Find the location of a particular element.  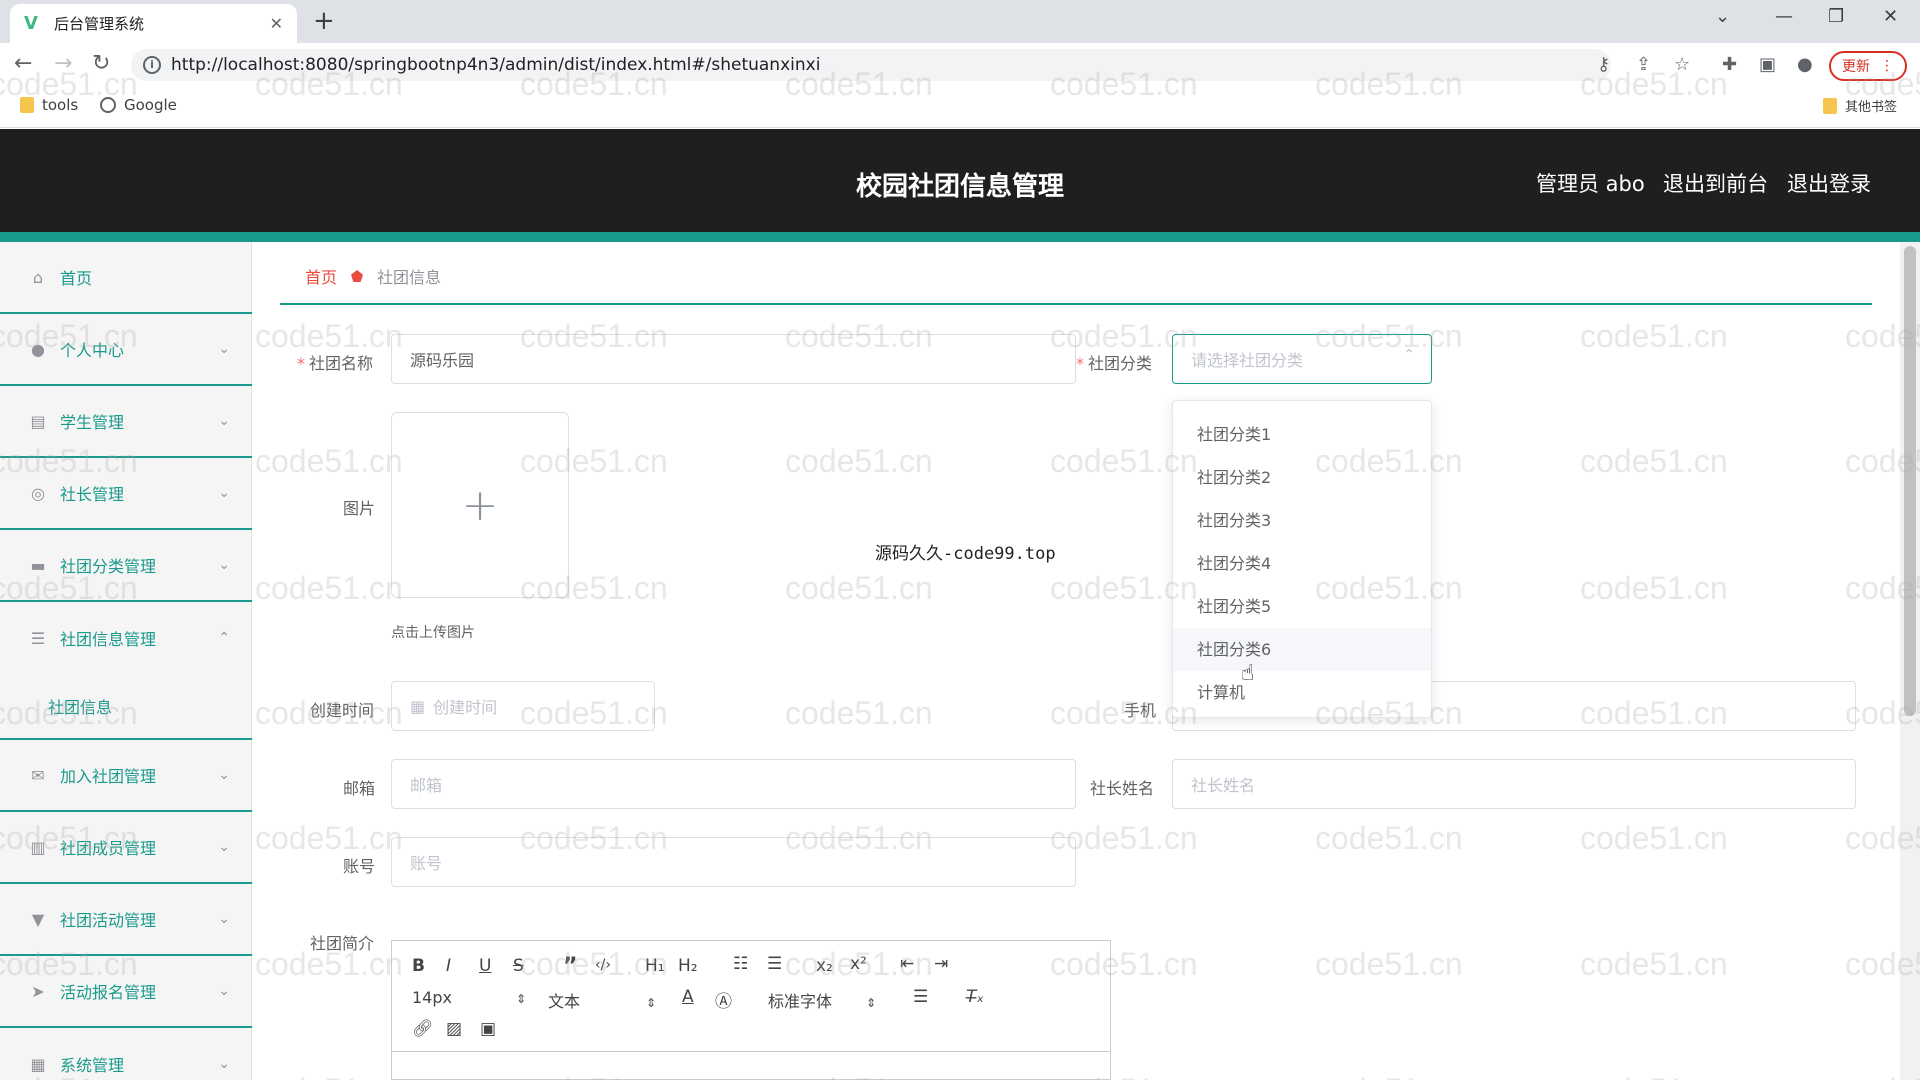

sidebar-item-club-info: ☰ 社团信息管理 ⌃ is located at coordinates (126, 638).